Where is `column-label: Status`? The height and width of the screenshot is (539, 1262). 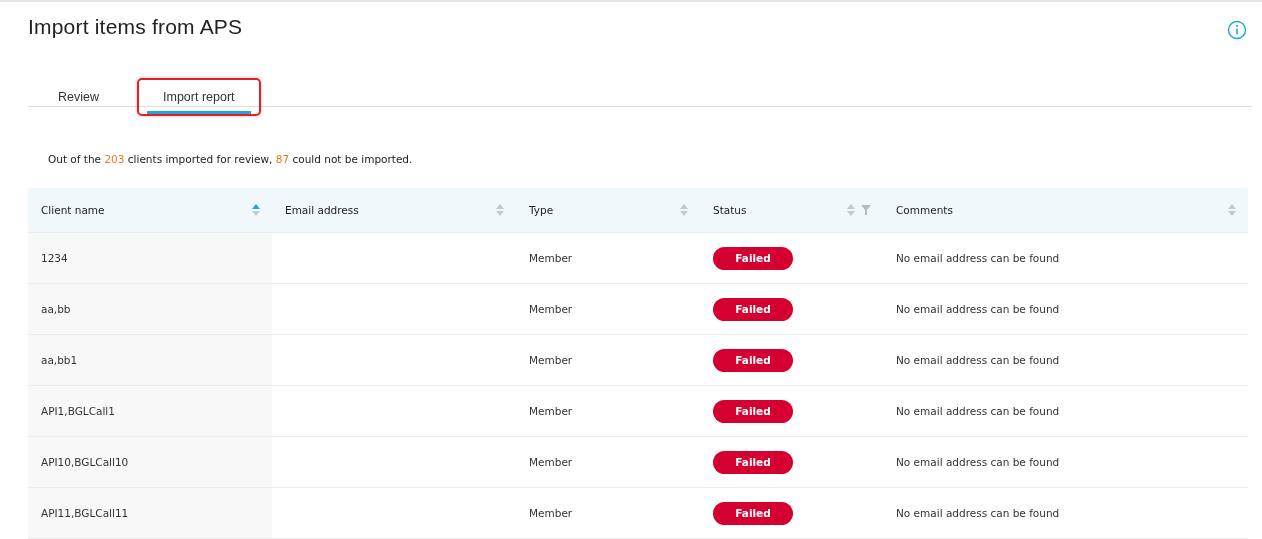
column-label: Status is located at coordinates (730, 210).